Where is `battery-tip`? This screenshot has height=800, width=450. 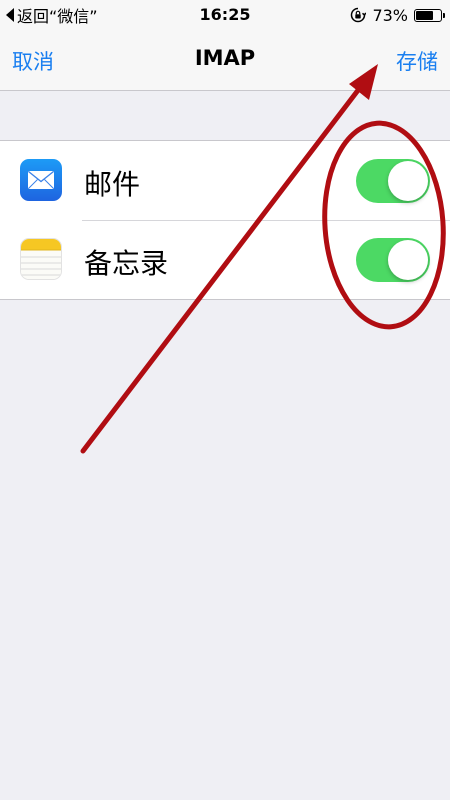
battery-tip is located at coordinates (444, 15).